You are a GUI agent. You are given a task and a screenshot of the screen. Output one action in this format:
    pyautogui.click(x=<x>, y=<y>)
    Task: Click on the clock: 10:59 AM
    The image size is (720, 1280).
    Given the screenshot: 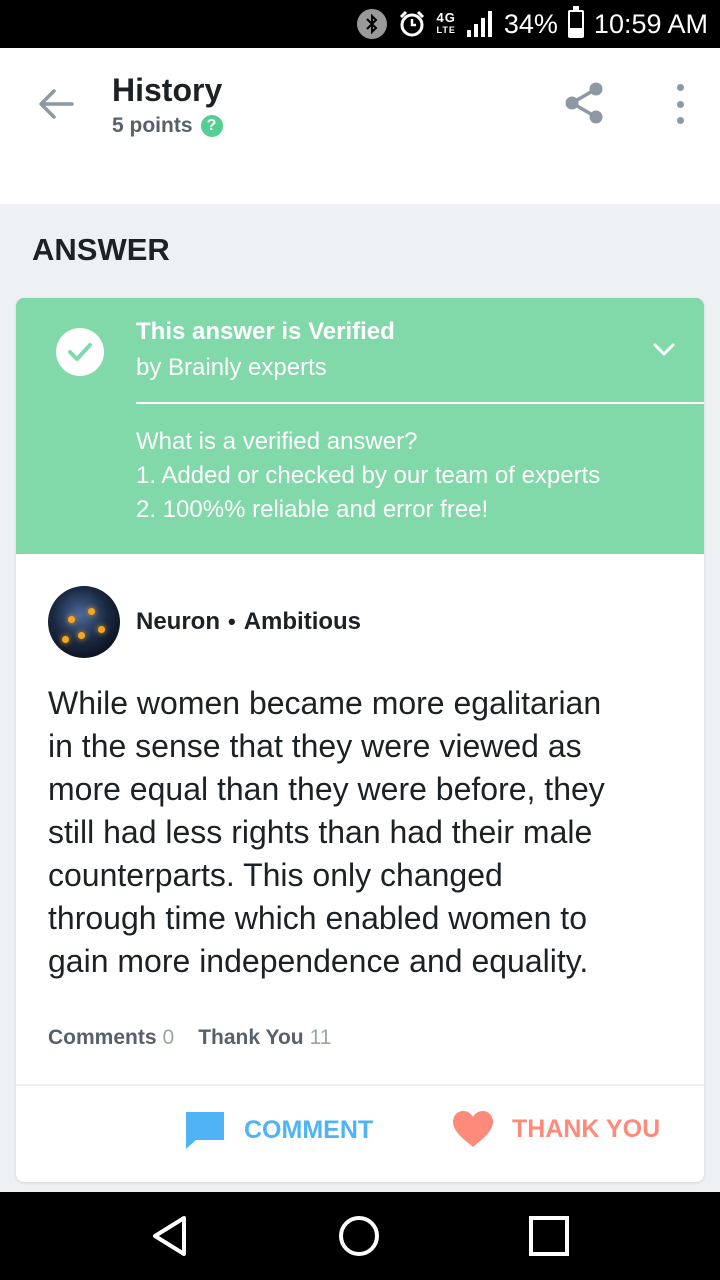 What is the action you would take?
    pyautogui.click(x=650, y=23)
    